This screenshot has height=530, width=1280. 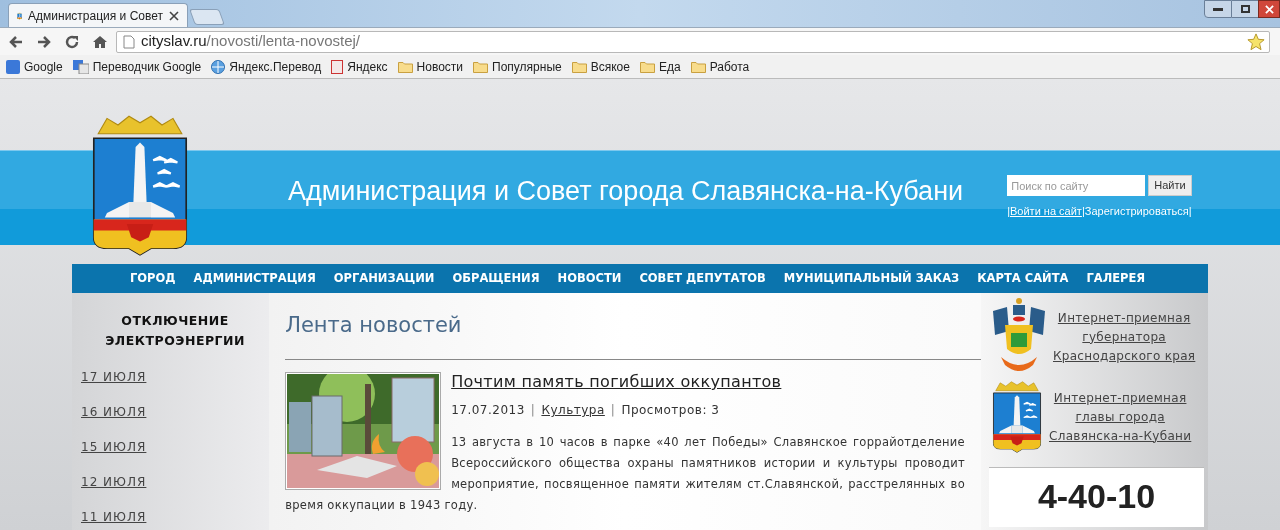 What do you see at coordinates (1116, 278) in the screenshot?
I see `menu-item: ГАЛЕРЕЯ` at bounding box center [1116, 278].